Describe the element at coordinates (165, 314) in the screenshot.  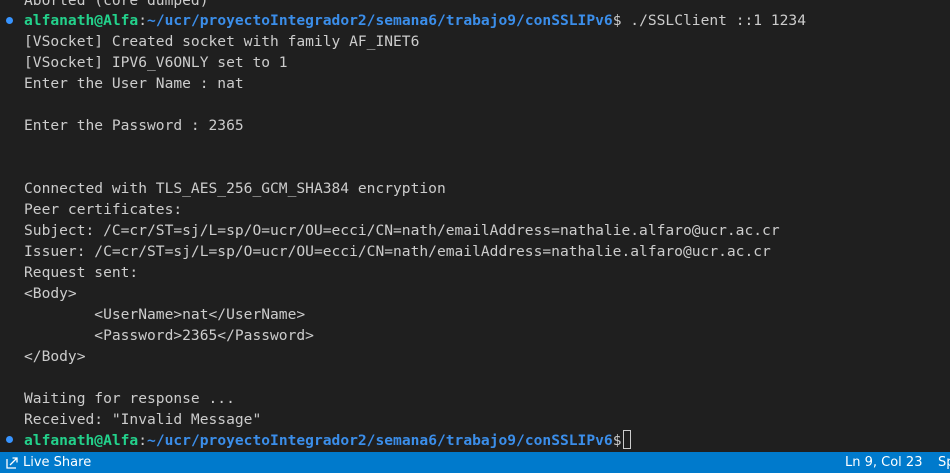
I see `terminal-line: <UserName>nat</UserName>` at that location.